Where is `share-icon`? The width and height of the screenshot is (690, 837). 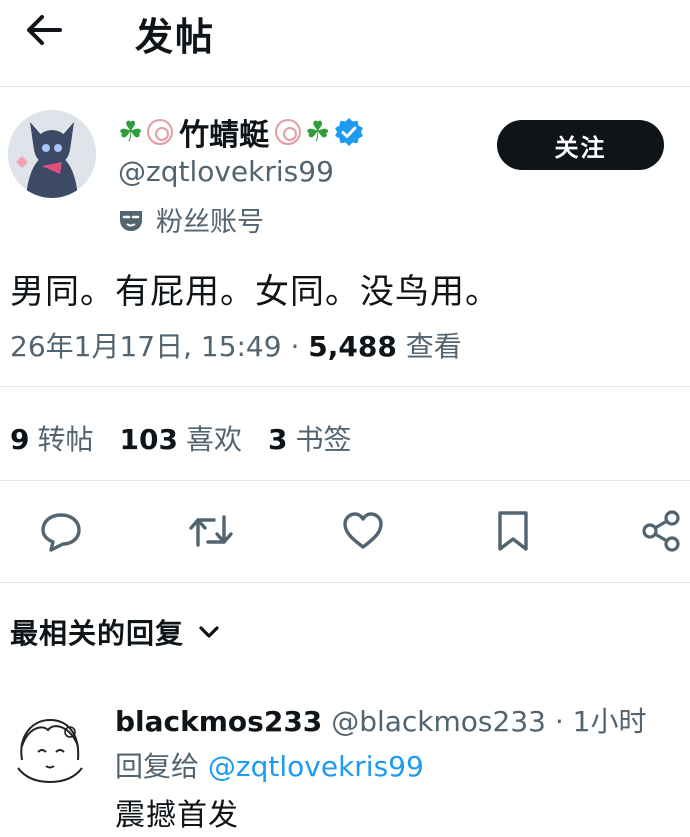
share-icon is located at coordinates (661, 531).